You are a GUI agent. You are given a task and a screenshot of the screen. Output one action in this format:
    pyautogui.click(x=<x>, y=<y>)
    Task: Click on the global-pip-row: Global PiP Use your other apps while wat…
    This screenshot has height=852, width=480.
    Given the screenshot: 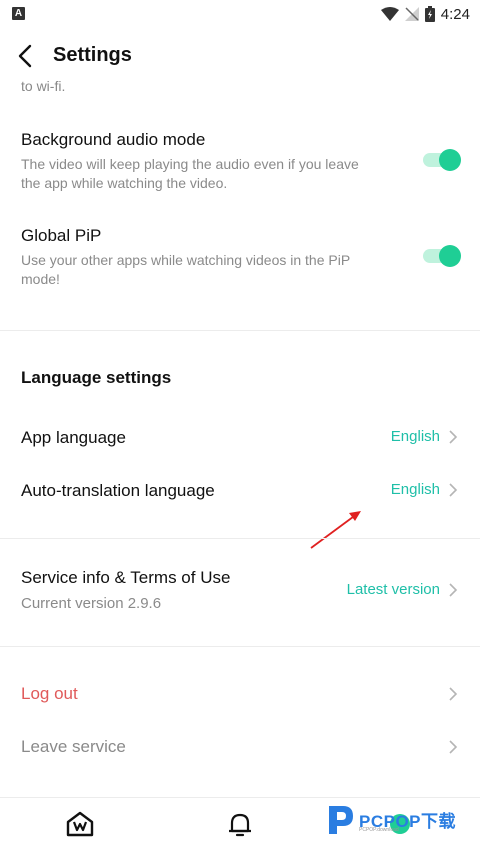 What is the action you would take?
    pyautogui.click(x=240, y=257)
    